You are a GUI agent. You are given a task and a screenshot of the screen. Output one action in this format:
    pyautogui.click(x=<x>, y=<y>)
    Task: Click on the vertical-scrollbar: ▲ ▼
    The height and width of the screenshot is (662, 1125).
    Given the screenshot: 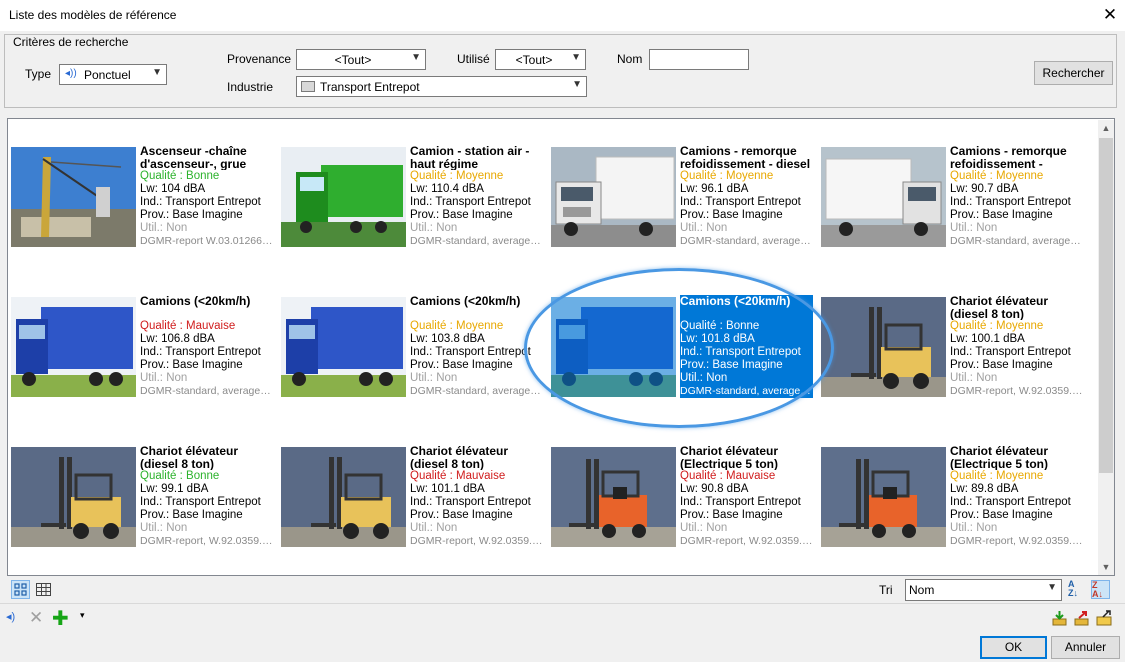 What is the action you would take?
    pyautogui.click(x=1106, y=347)
    